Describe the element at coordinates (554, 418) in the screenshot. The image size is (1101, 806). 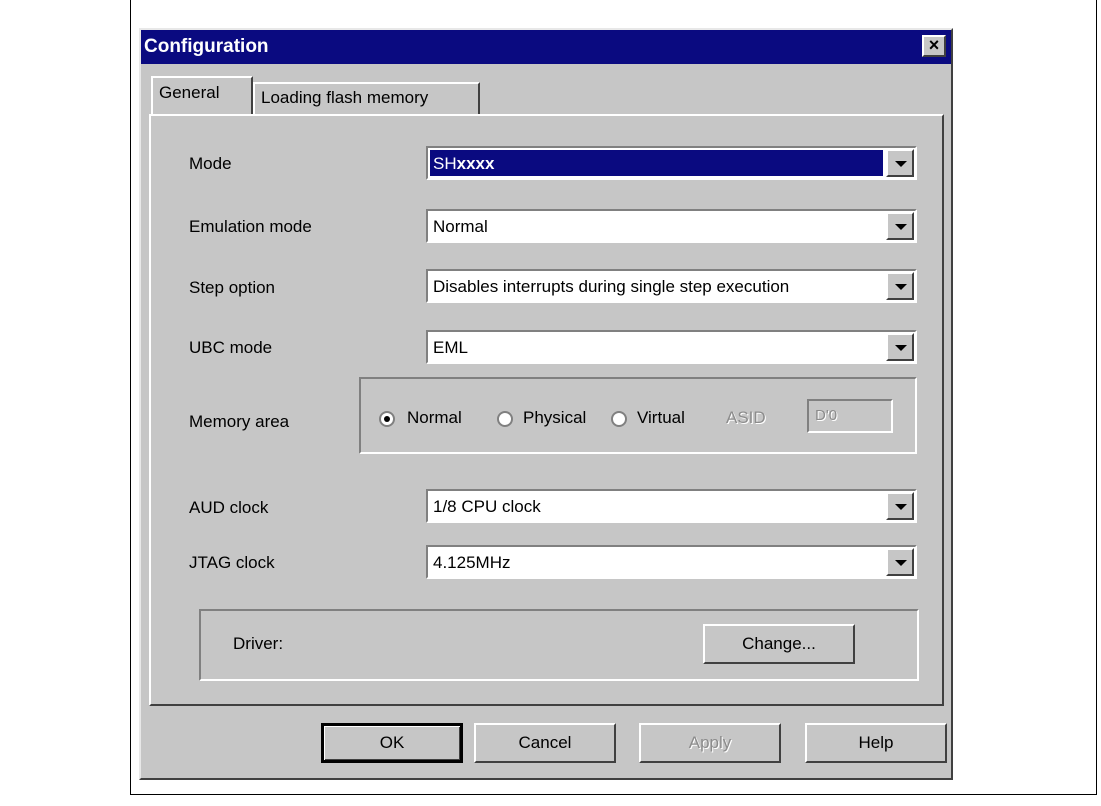
I see `radio-physical-label: Physical` at that location.